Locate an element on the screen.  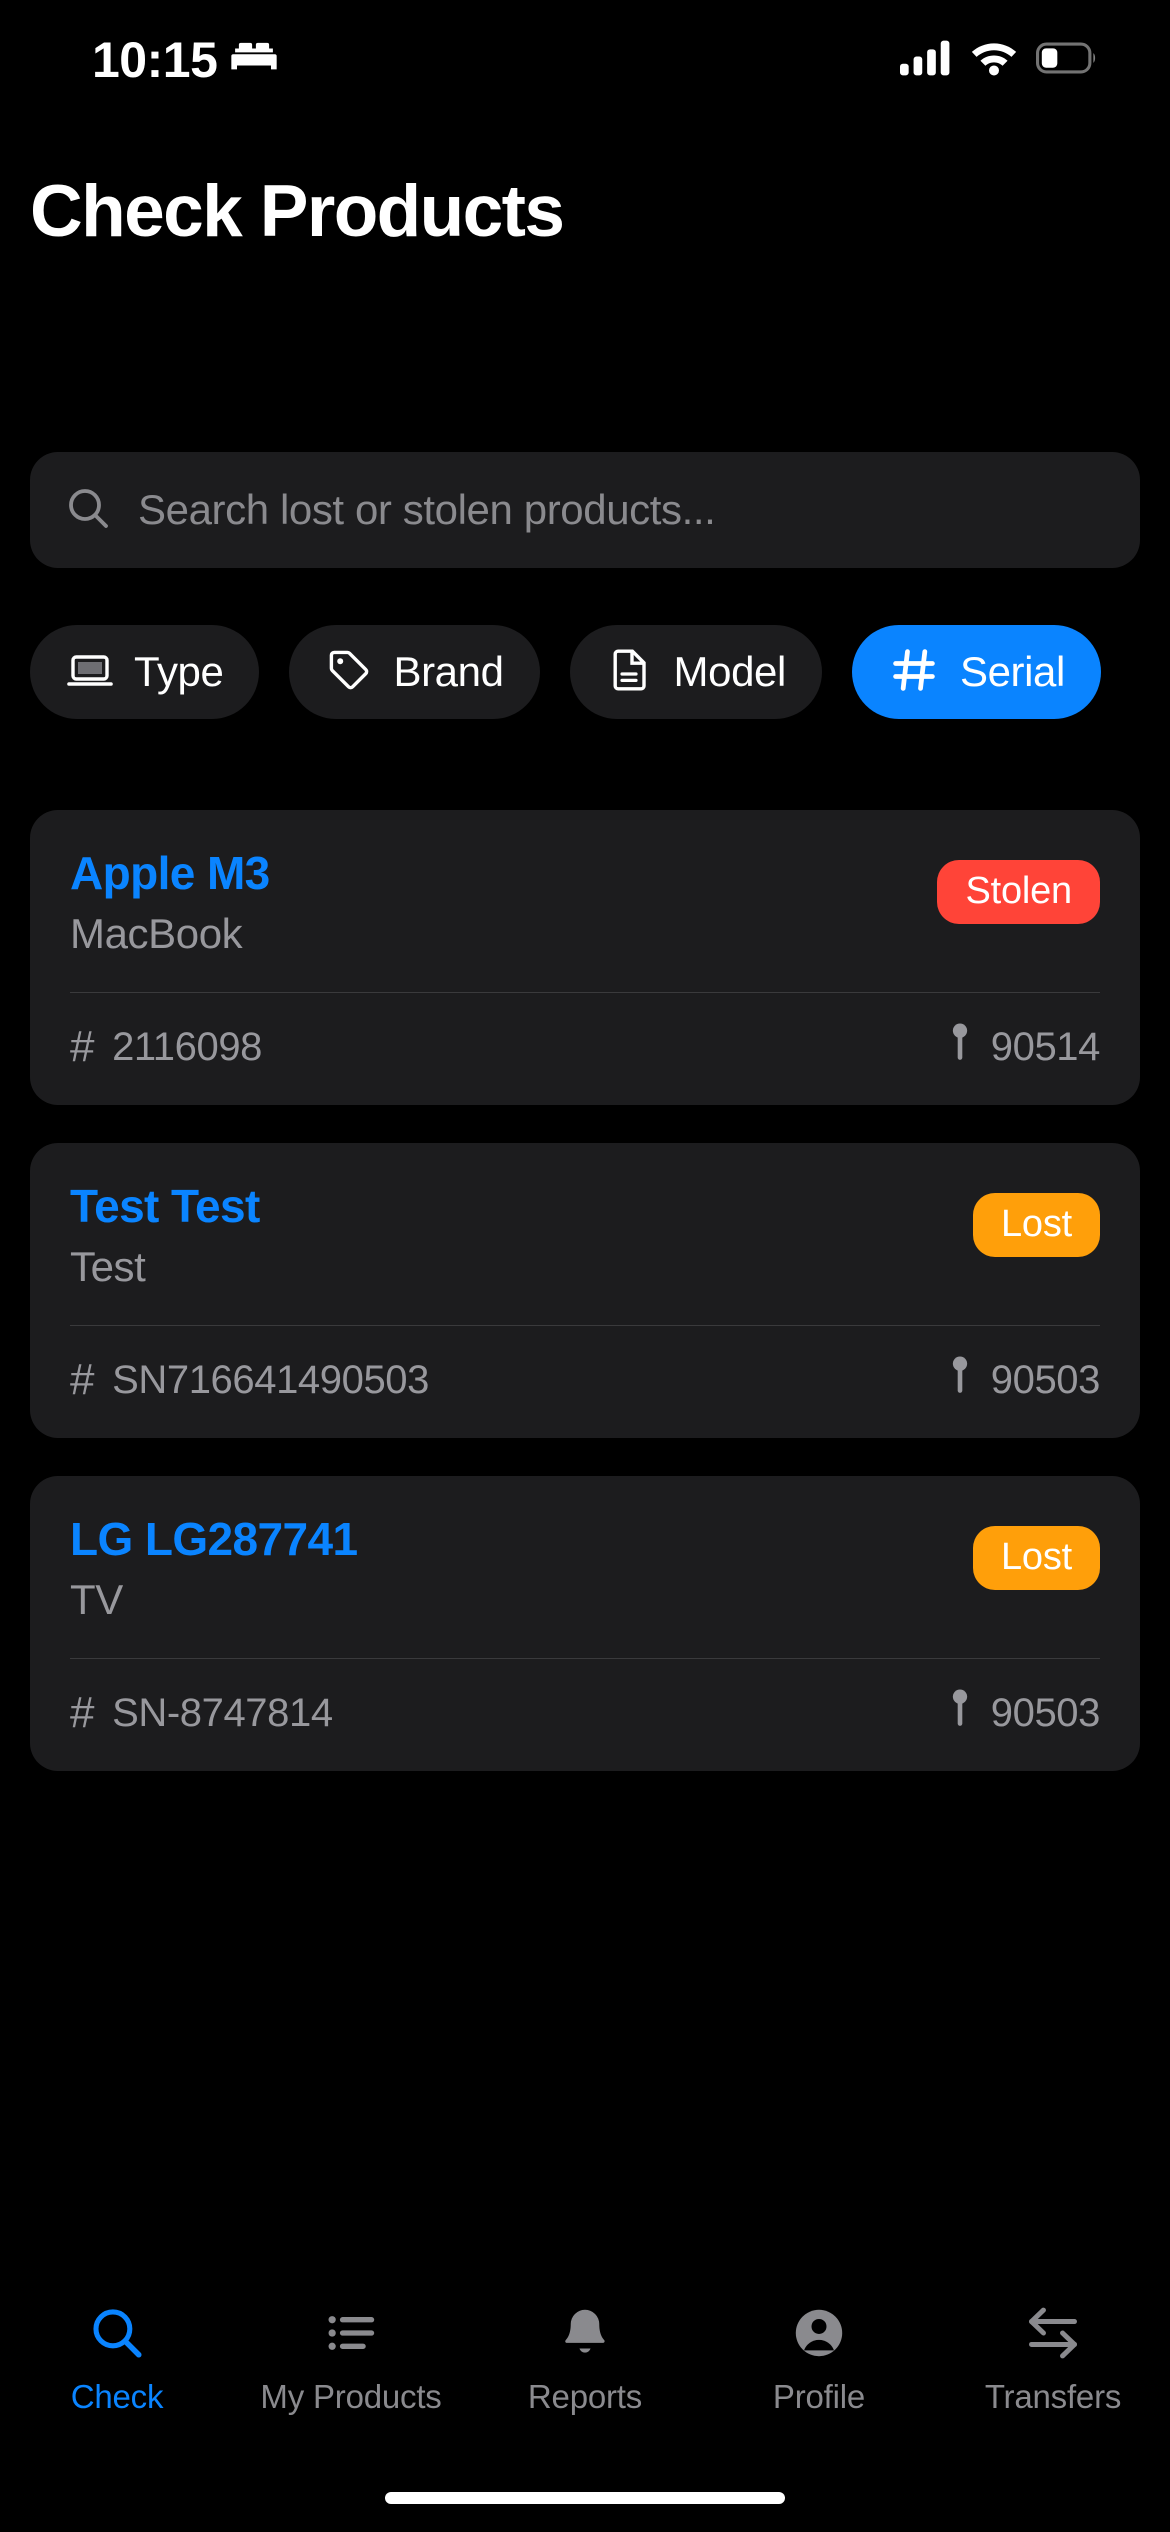
document-icon is located at coordinates (630, 672).